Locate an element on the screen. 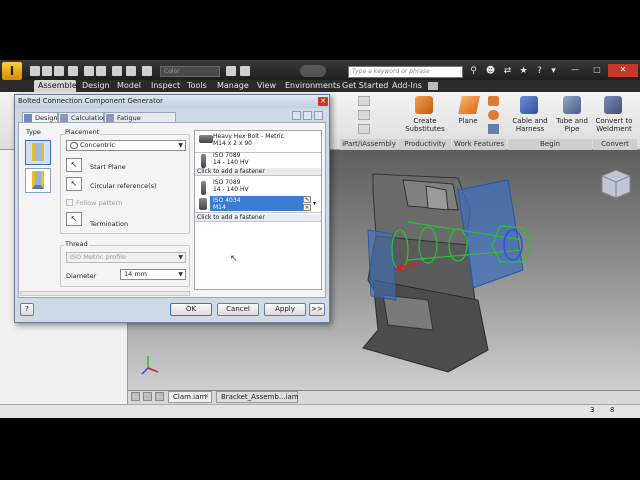  search-input: Type a keyword or phrase is located at coordinates (405, 72).